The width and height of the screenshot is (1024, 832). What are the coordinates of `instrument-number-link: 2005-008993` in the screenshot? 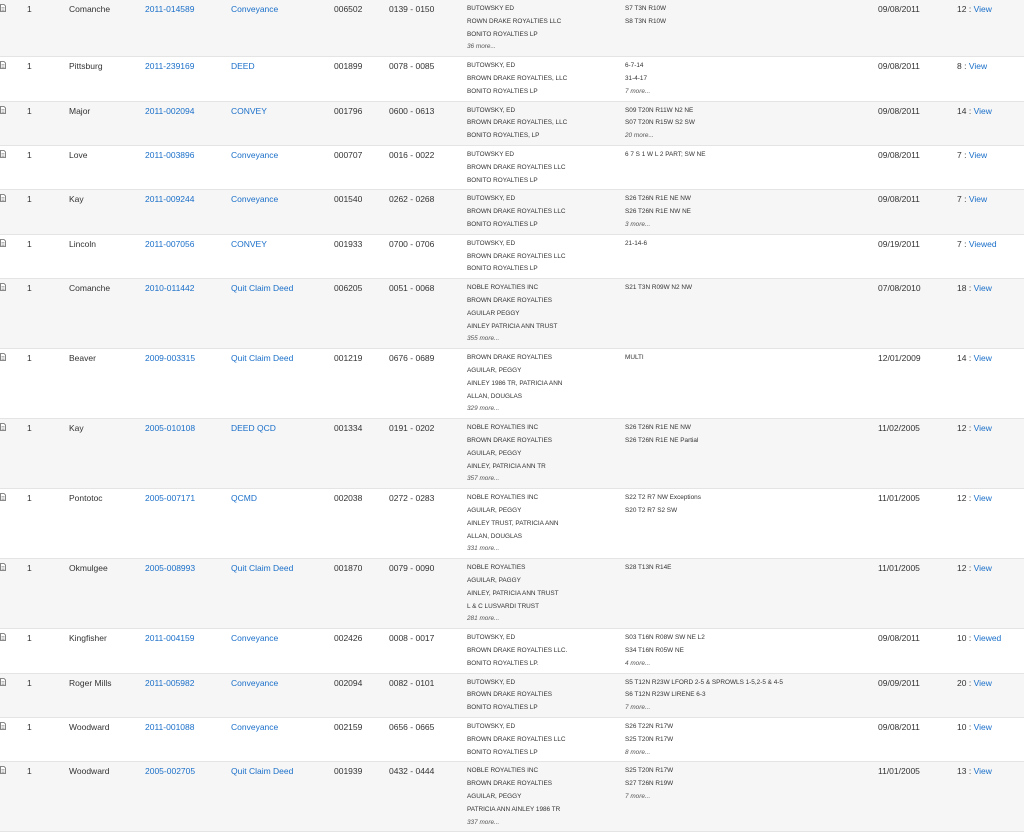 It's located at (170, 568).